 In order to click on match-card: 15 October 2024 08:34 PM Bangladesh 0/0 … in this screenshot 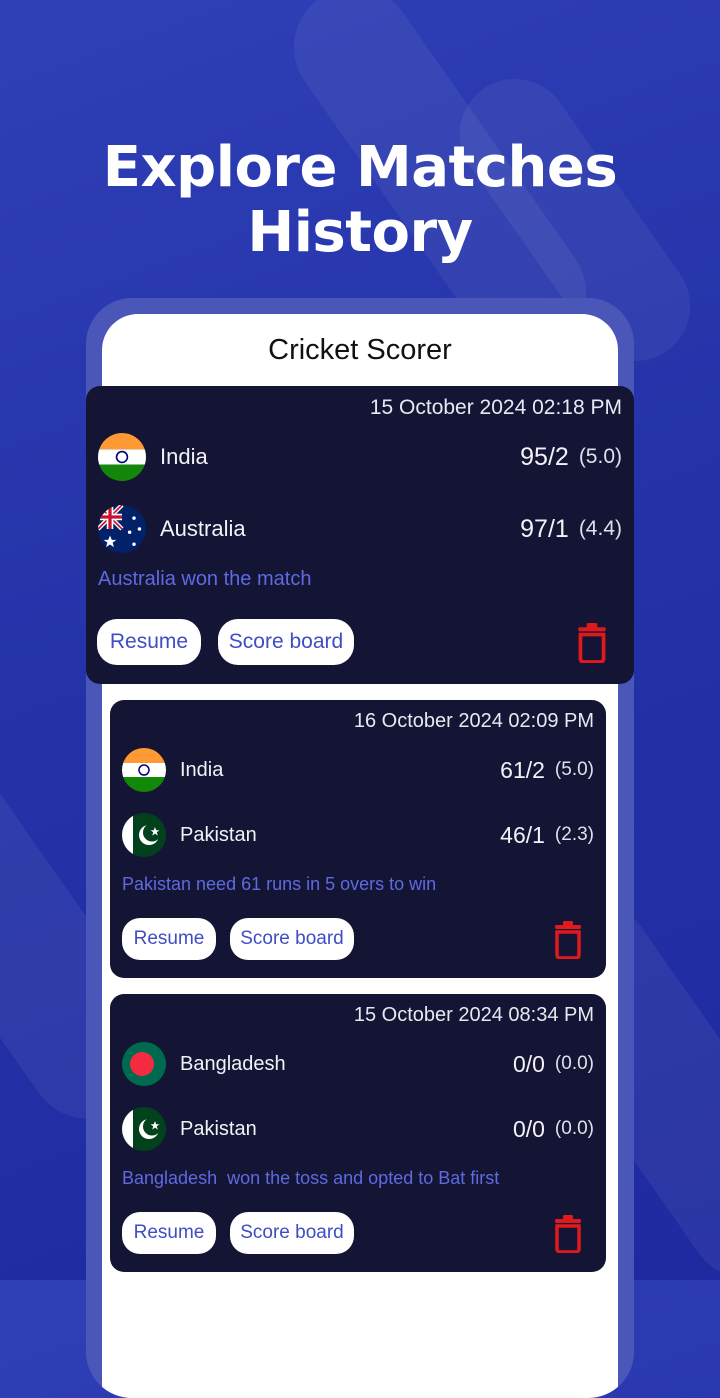, I will do `click(358, 1133)`.